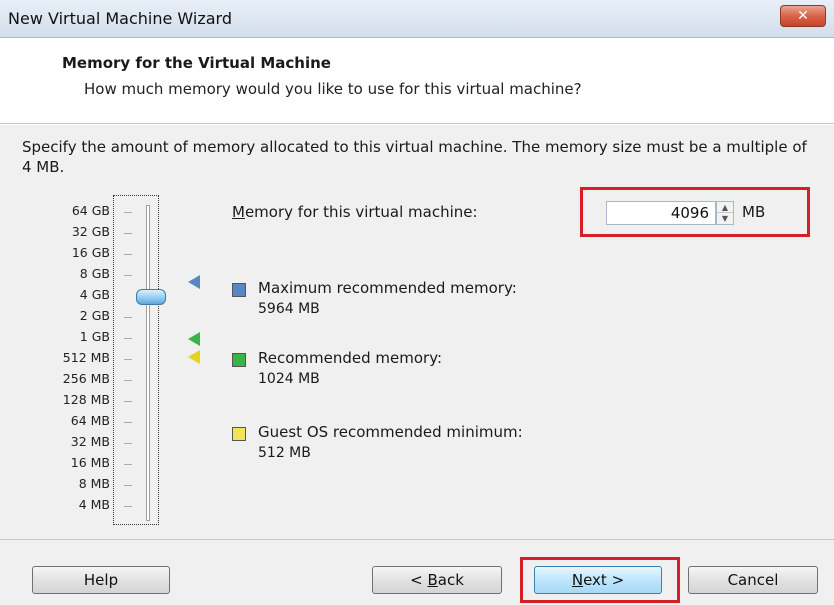 This screenshot has height=605, width=834. I want to click on scale-label: 512 MB, so click(86, 357).